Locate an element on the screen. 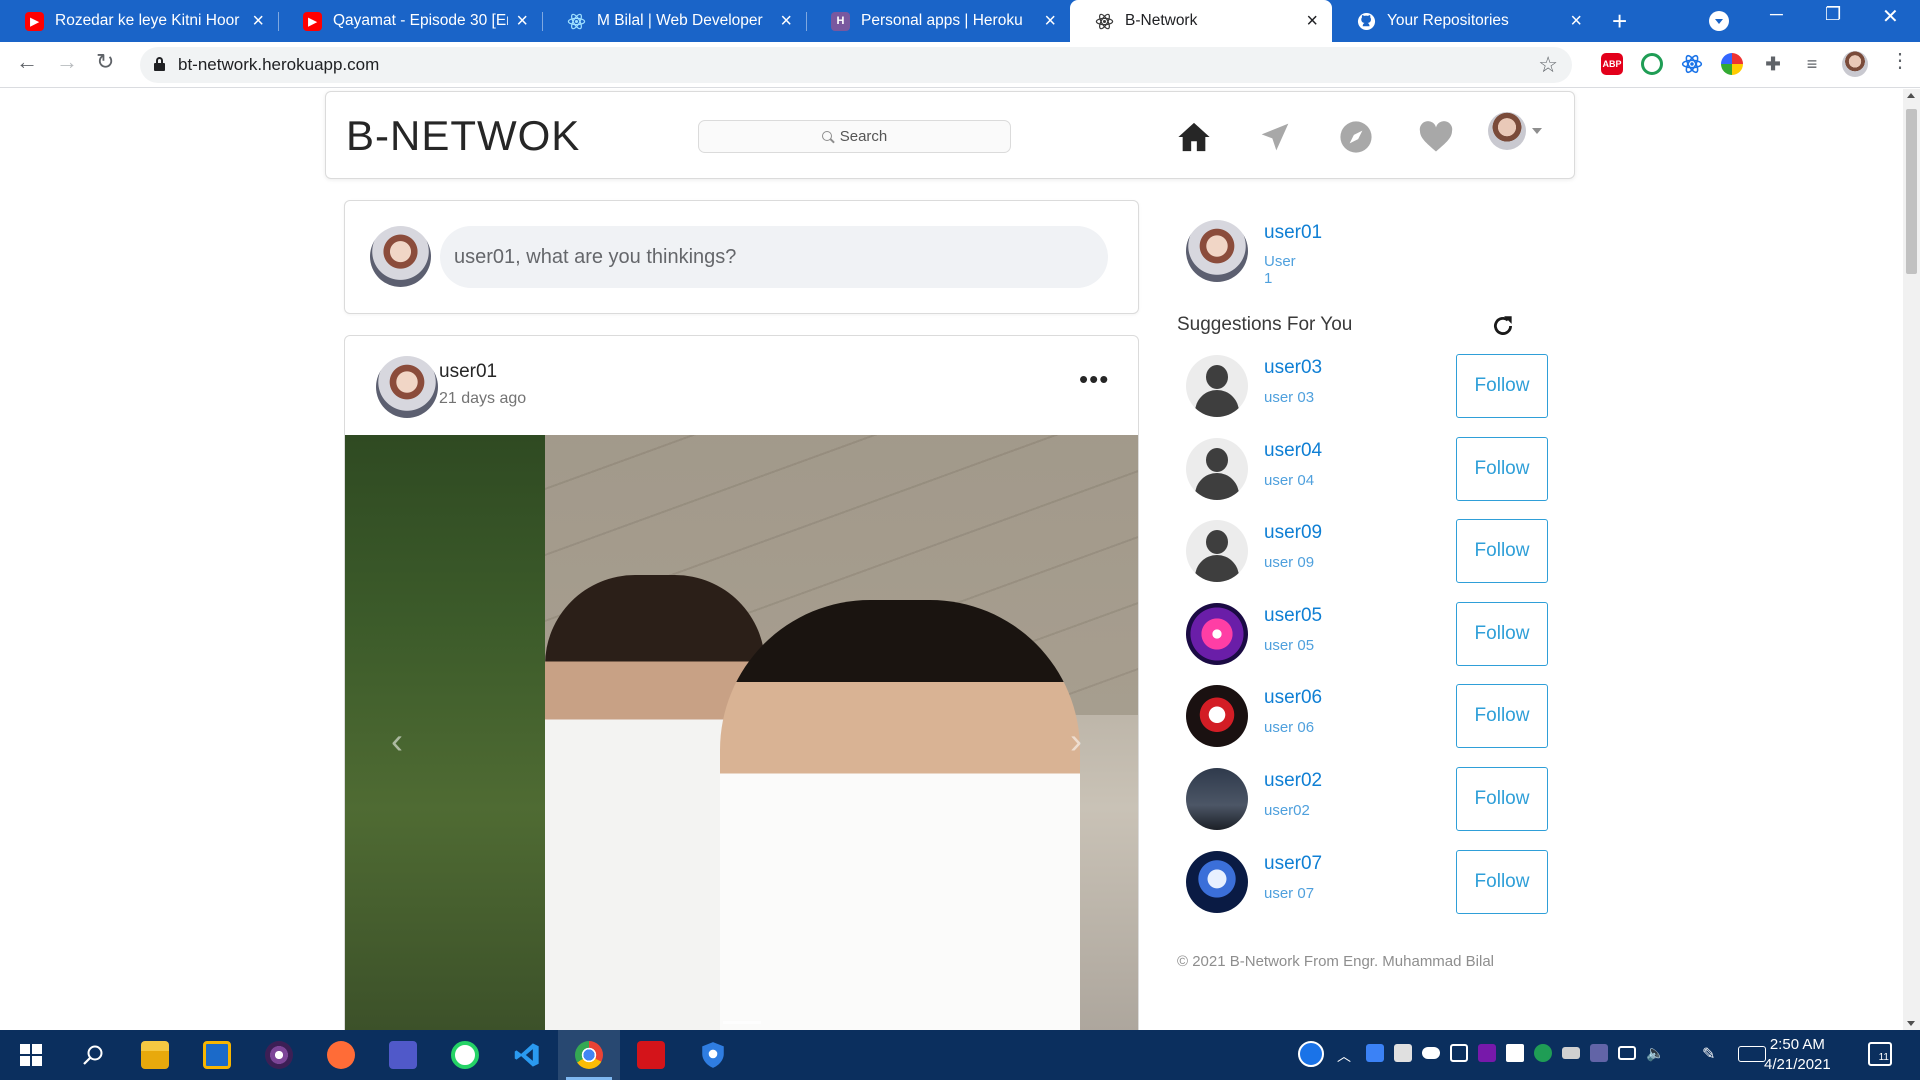 This screenshot has width=1920, height=1080. keyboard-icon is located at coordinates (1752, 1054).